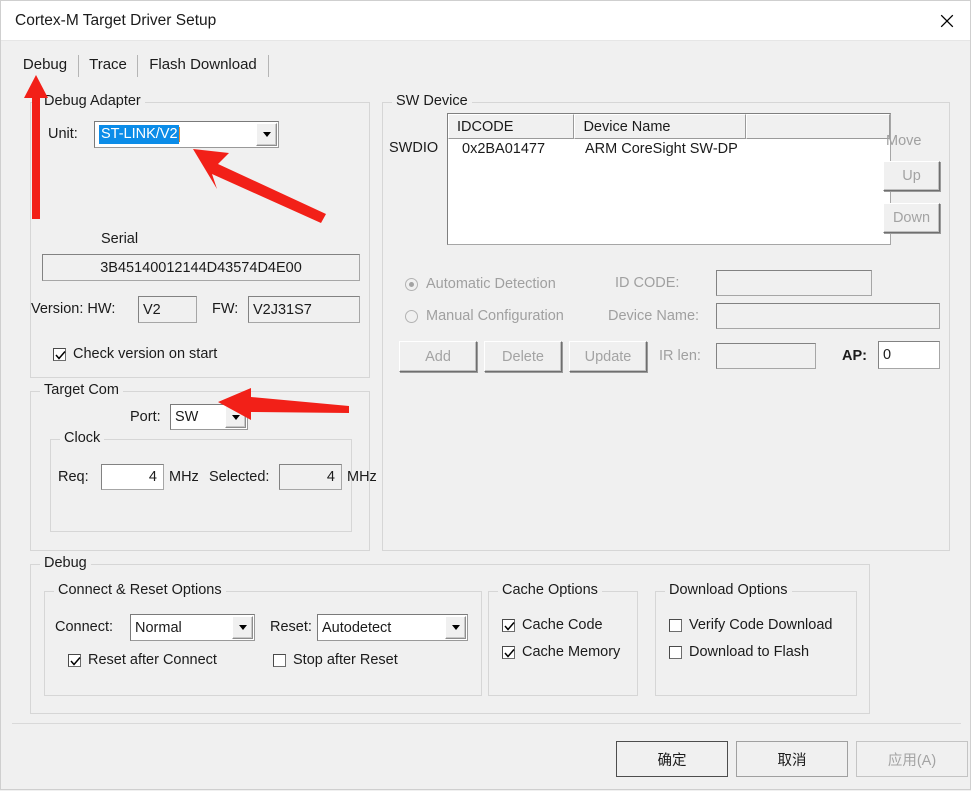 This screenshot has height=791, width=971. I want to click on hw-version-value: V2, so click(152, 309).